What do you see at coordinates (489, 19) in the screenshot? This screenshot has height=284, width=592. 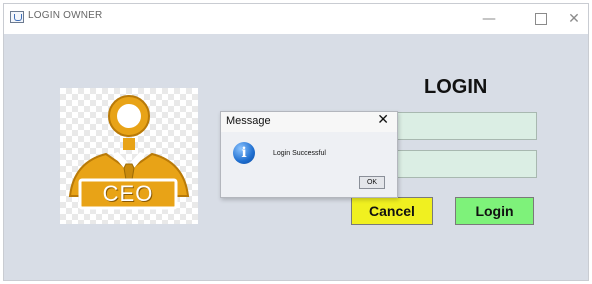 I see `minimize-button: —` at bounding box center [489, 19].